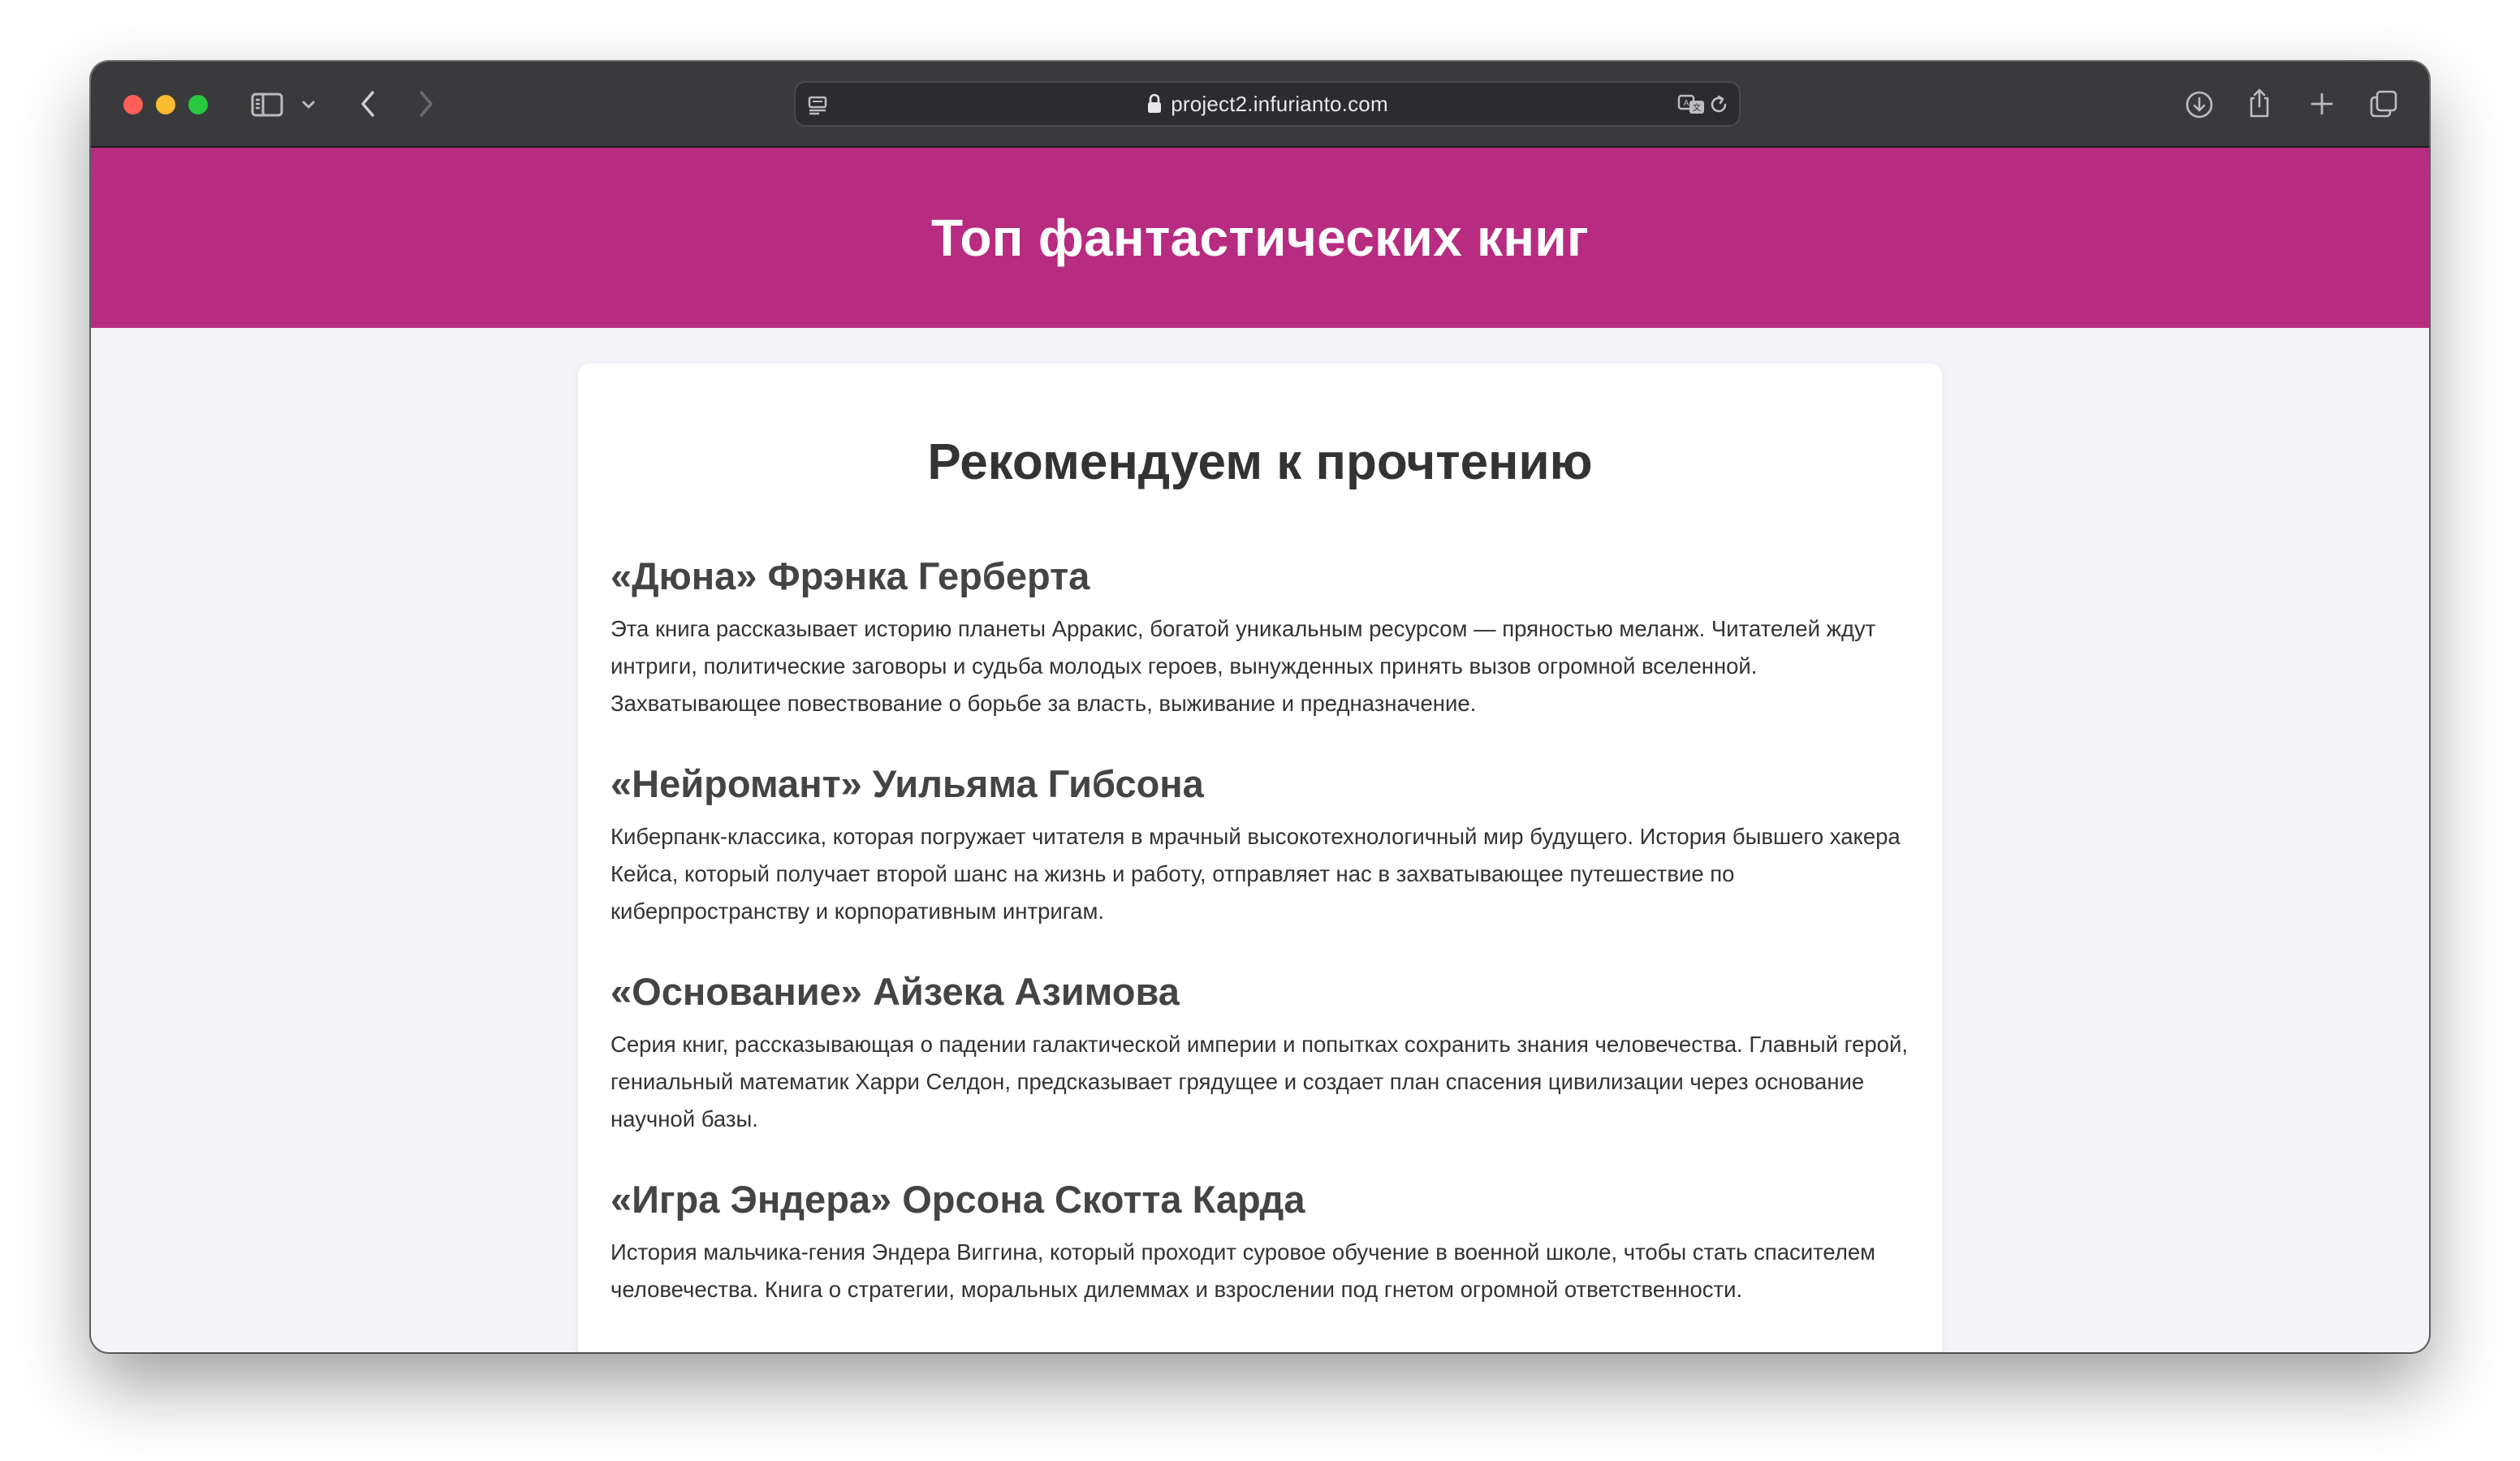 This screenshot has height=1461, width=2520. Describe the element at coordinates (895, 991) in the screenshot. I see `book-title: «Основание» Айзека Азимова` at that location.